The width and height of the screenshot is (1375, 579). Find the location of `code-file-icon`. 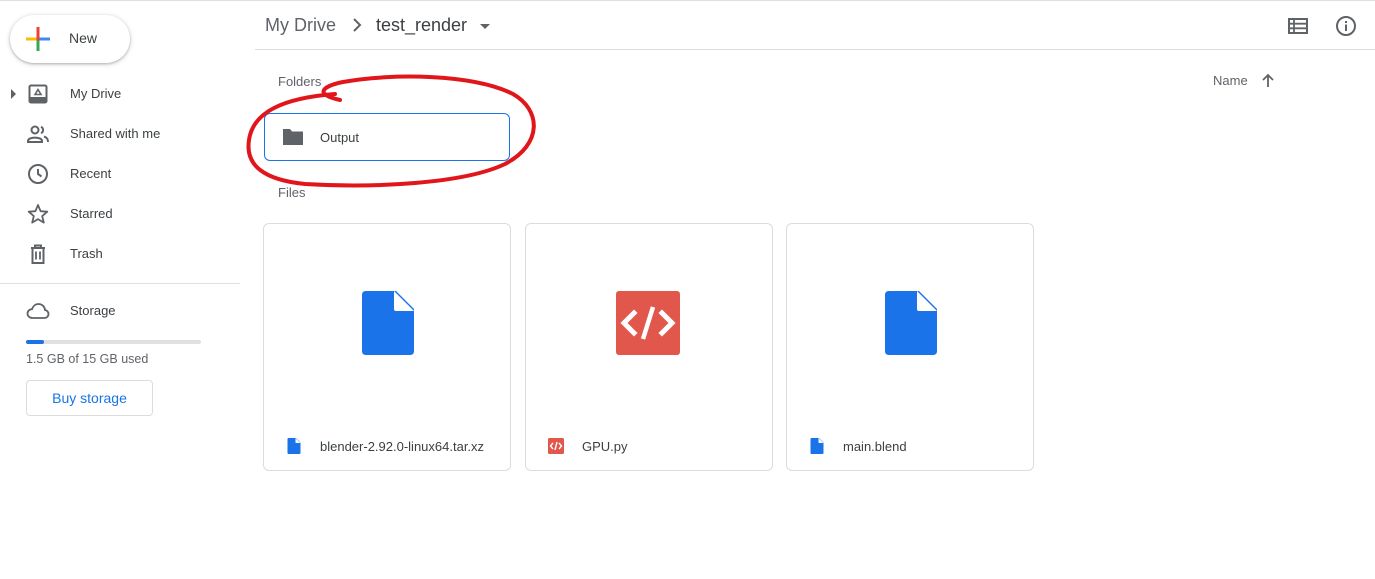

code-file-icon is located at coordinates (648, 323).